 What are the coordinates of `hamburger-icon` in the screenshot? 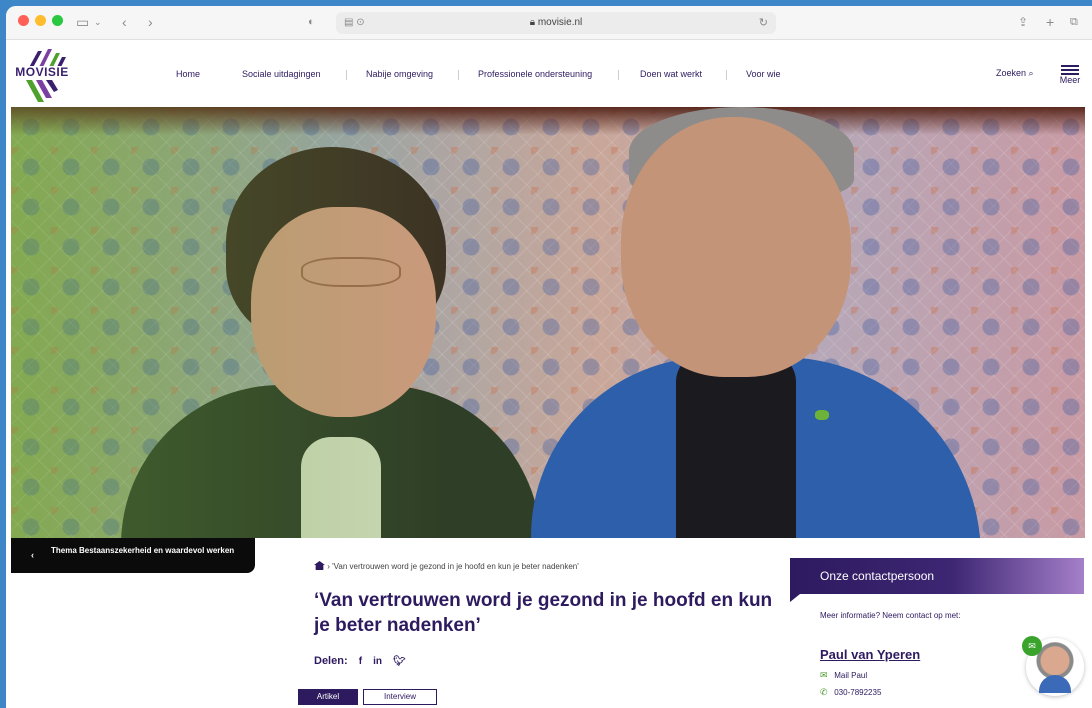 It's located at (1070, 66).